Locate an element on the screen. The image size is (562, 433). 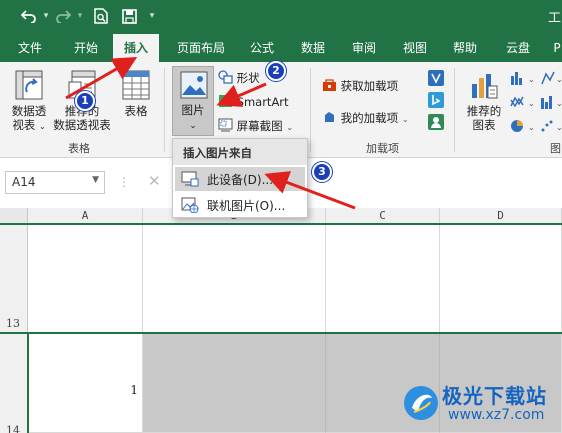
tab-help: 帮助 is located at coordinates (465, 48).